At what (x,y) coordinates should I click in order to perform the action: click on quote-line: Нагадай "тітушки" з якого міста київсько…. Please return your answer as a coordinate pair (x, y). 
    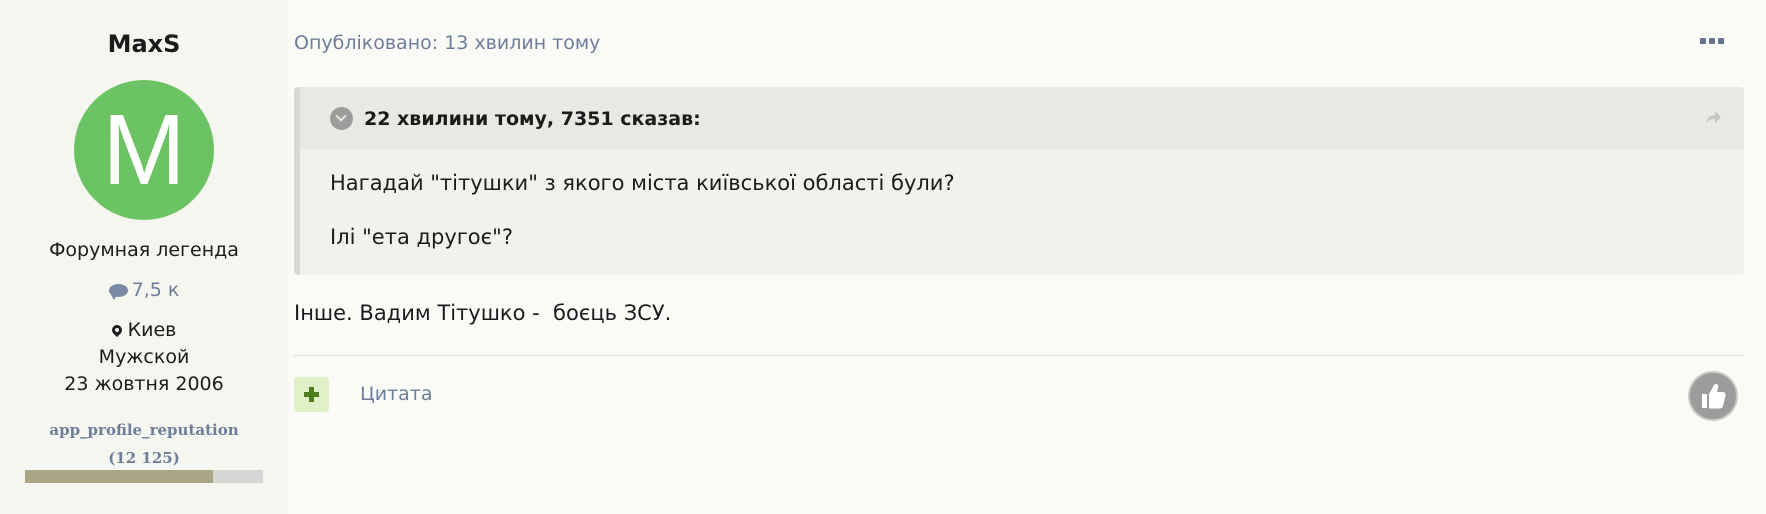
    Looking at the image, I should click on (642, 183).